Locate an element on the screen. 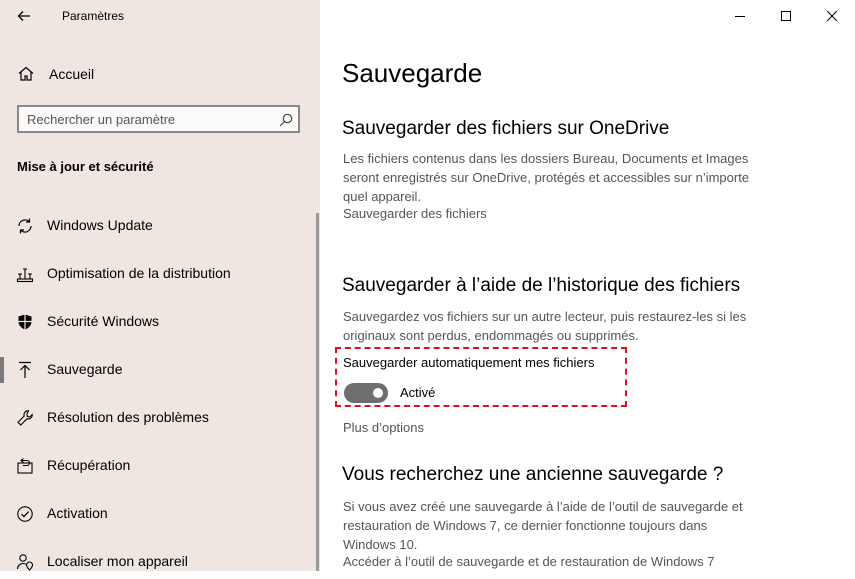  sidebar-item-windows-update: Windows Update is located at coordinates (158, 225).